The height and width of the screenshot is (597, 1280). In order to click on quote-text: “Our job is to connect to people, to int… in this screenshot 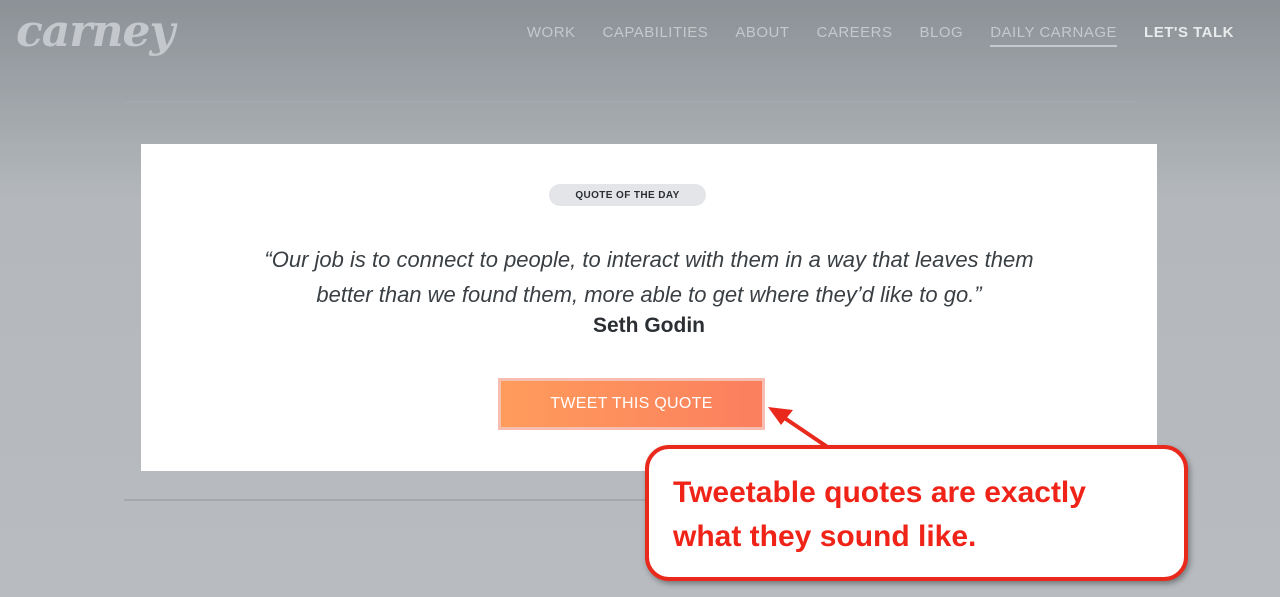, I will do `click(649, 277)`.